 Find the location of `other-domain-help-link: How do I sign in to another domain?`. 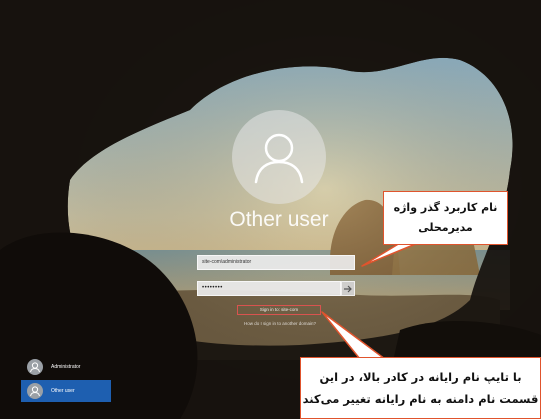

other-domain-help-link: How do I sign in to another domain? is located at coordinates (280, 323).